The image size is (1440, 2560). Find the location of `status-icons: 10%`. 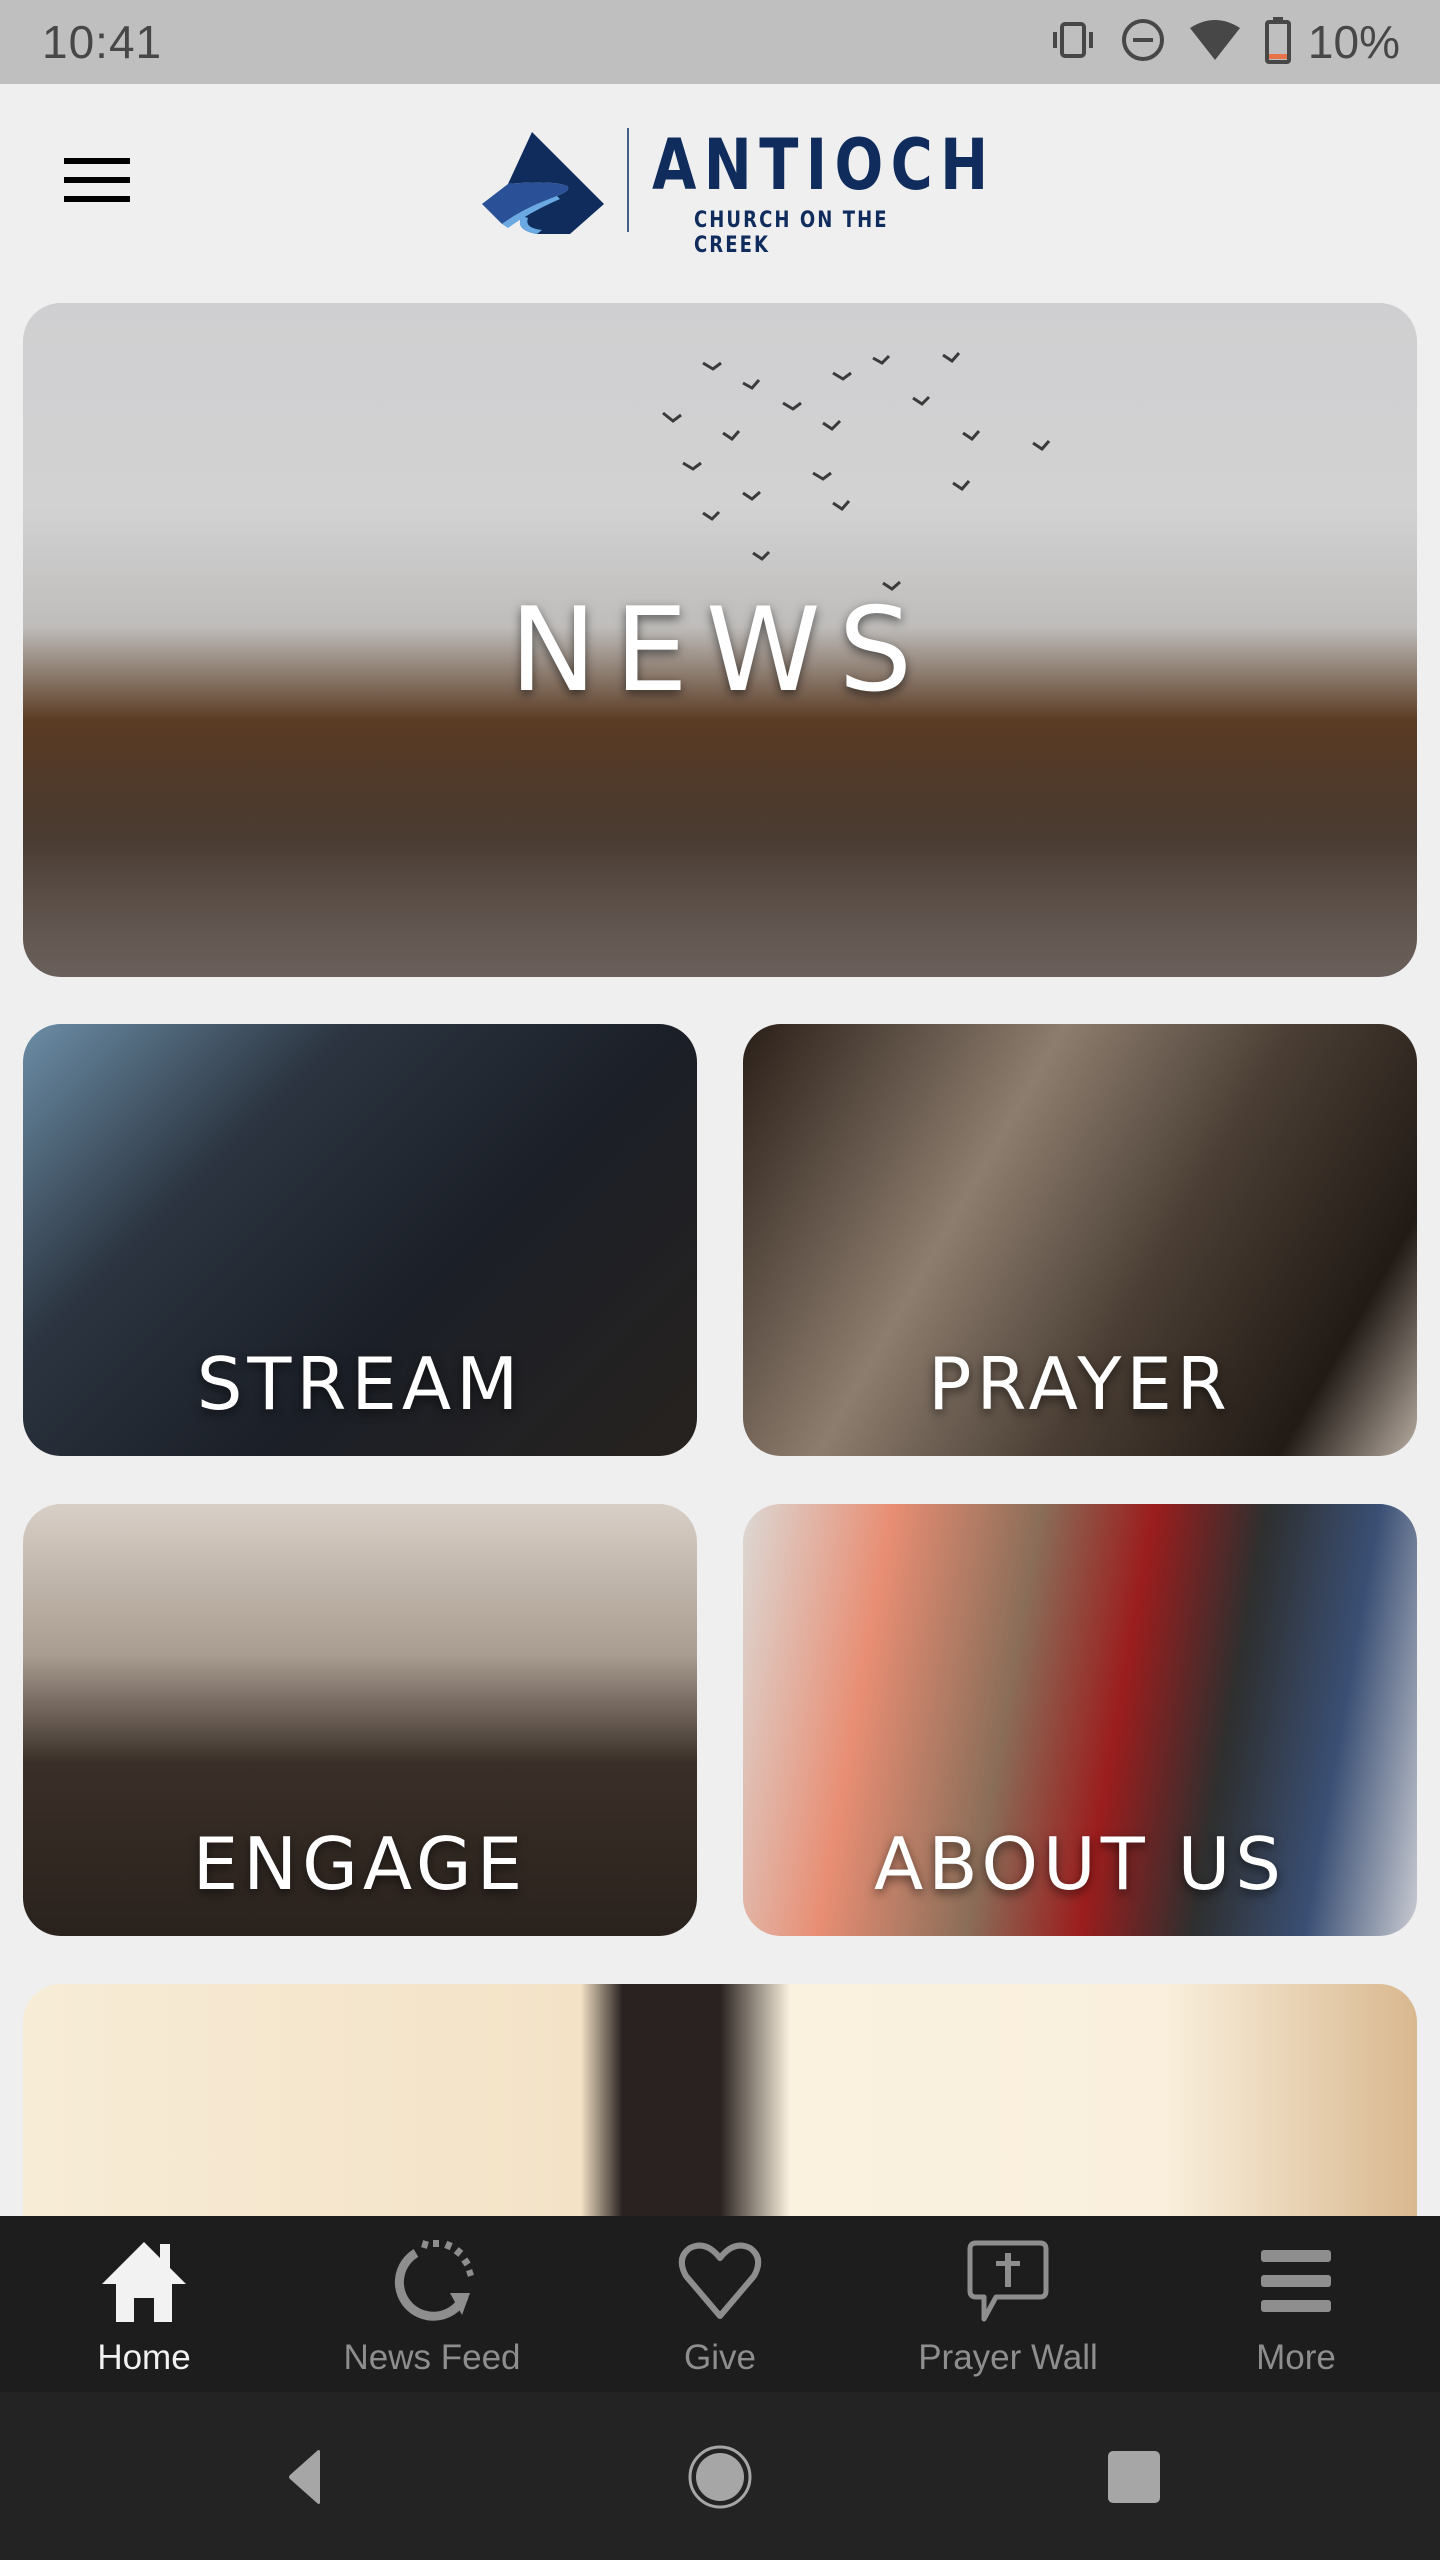

status-icons: 10% is located at coordinates (1224, 42).